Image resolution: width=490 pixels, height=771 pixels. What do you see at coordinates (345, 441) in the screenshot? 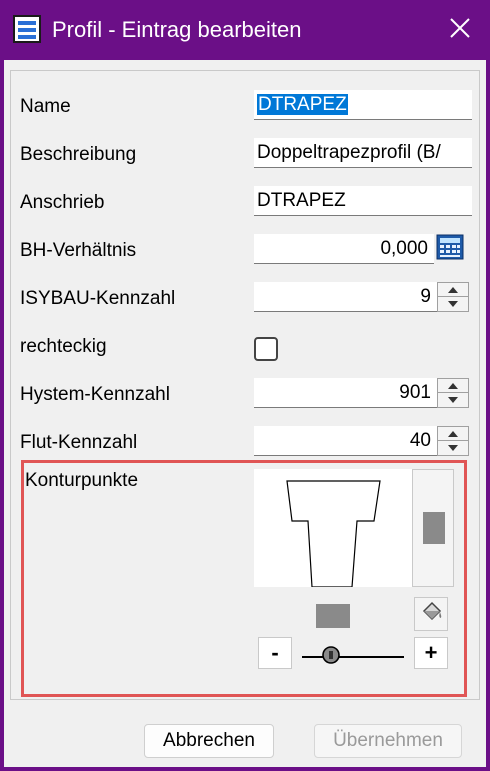
I see `flut-field: 40` at bounding box center [345, 441].